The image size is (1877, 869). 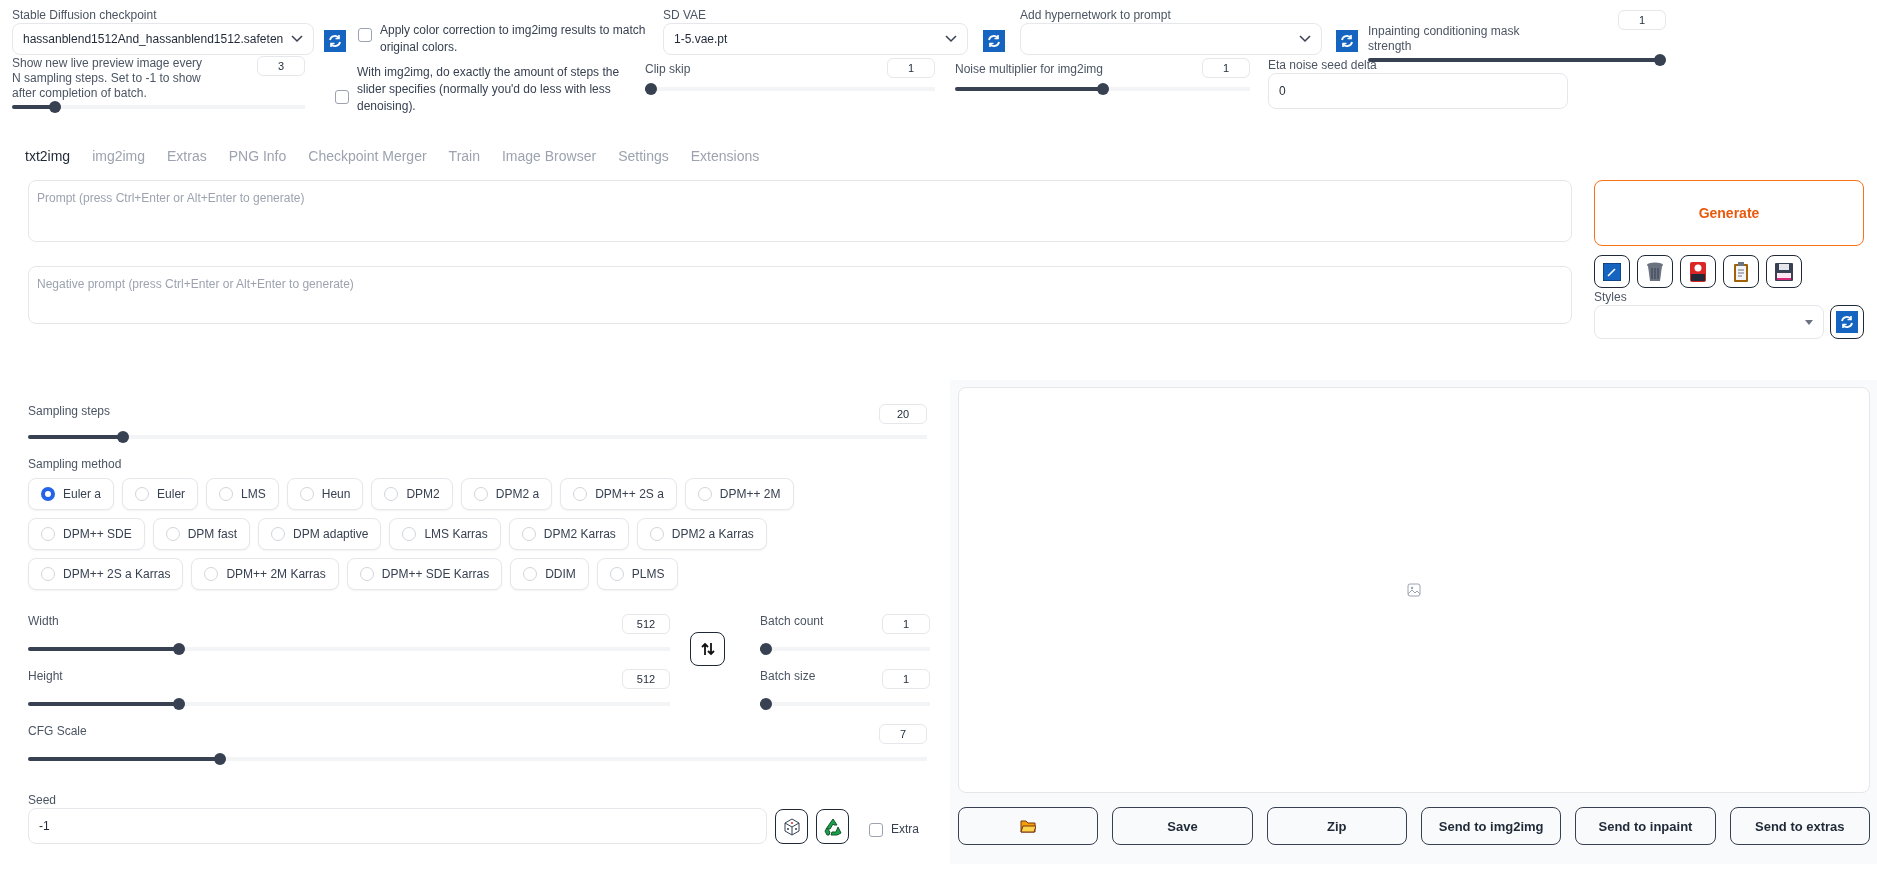 I want to click on radio-button, so click(x=48, y=494).